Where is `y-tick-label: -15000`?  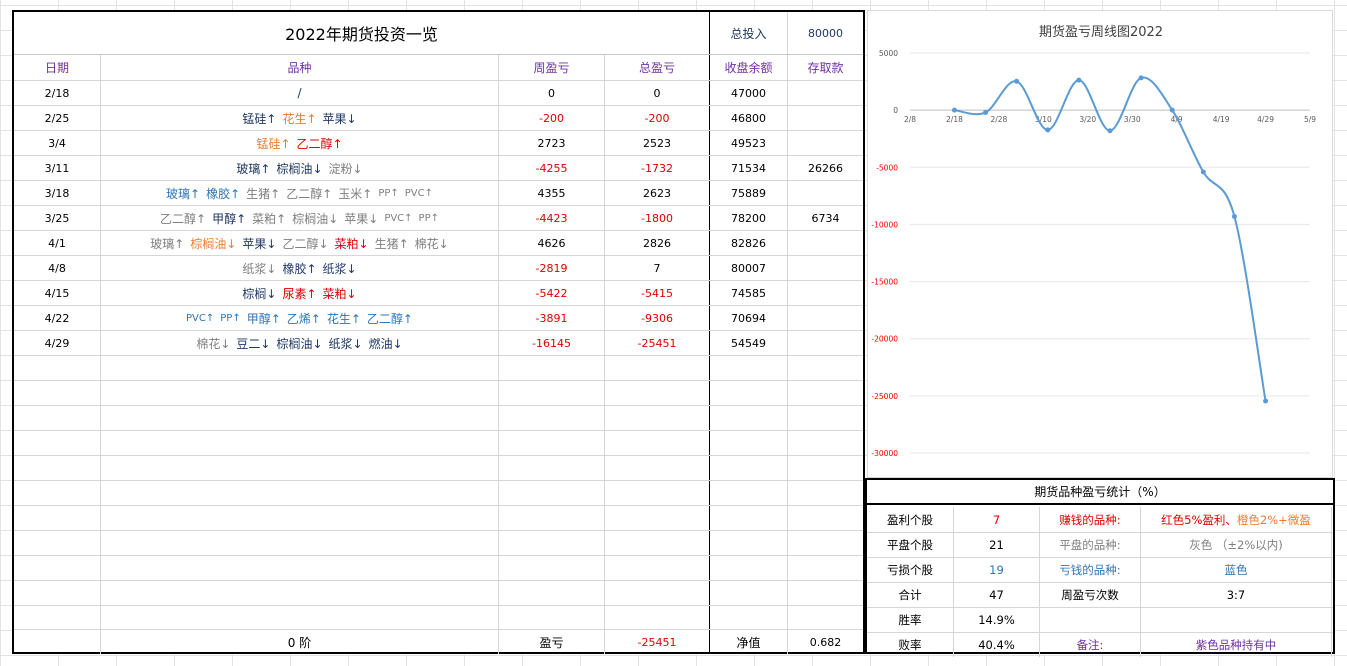 y-tick-label: -15000 is located at coordinates (884, 282).